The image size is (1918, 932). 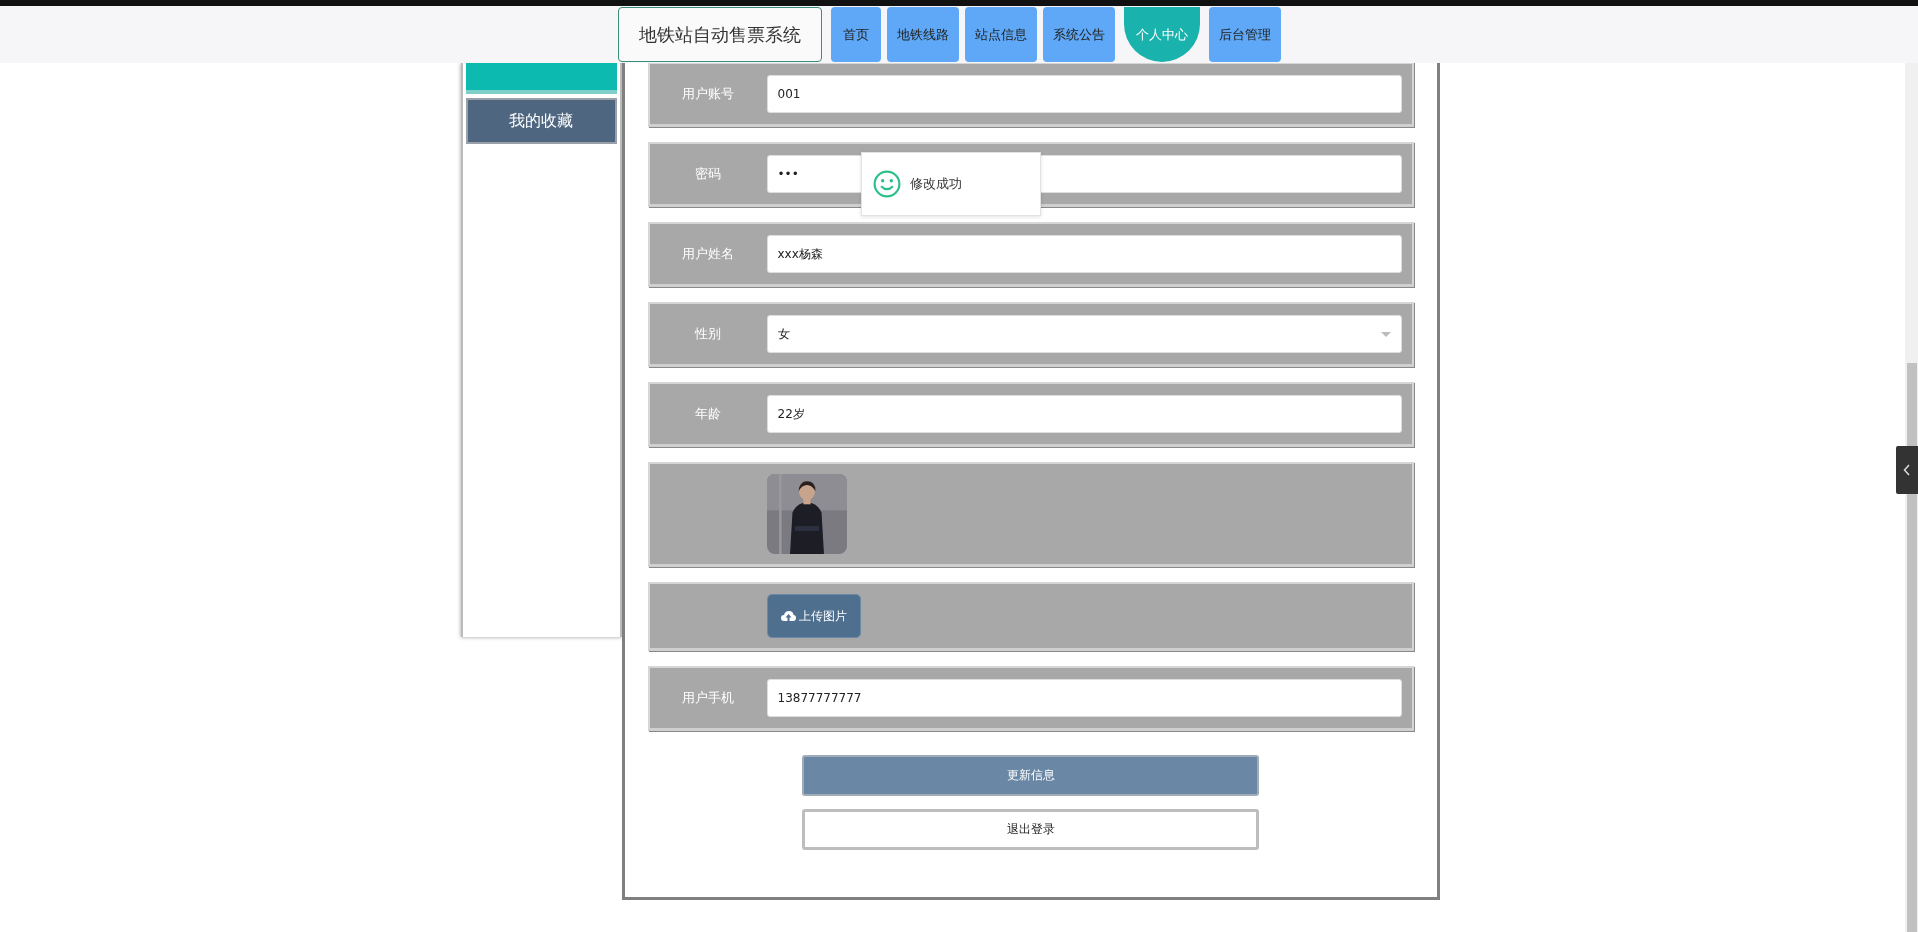 I want to click on field-label: 用户手机, so click(x=708, y=698).